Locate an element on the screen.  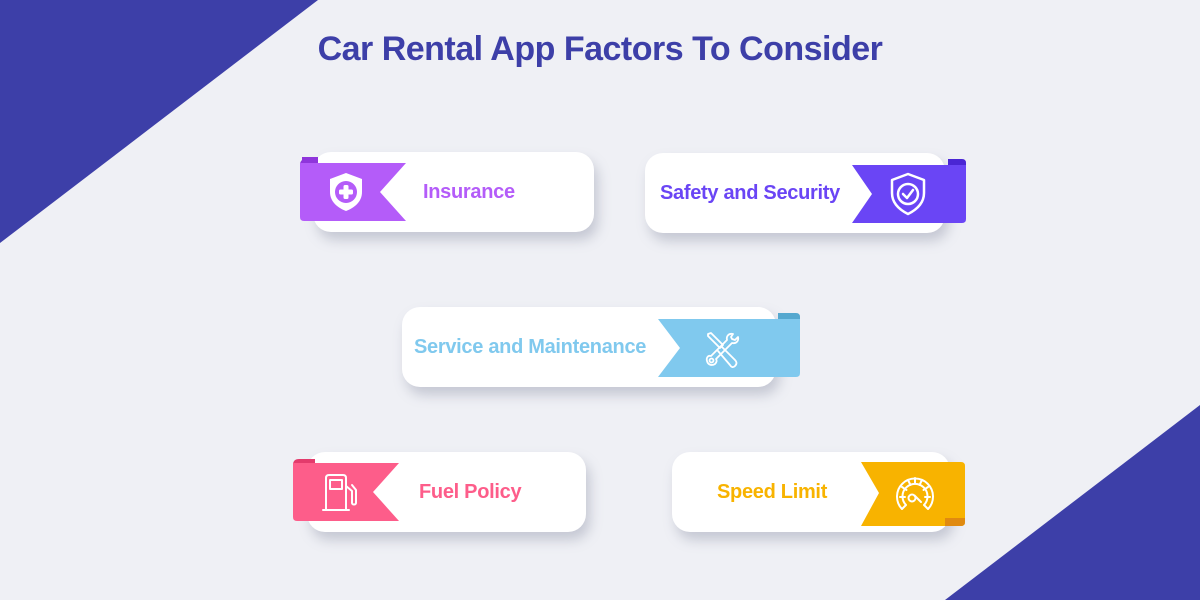
shield-check-icon is located at coordinates (908, 196).